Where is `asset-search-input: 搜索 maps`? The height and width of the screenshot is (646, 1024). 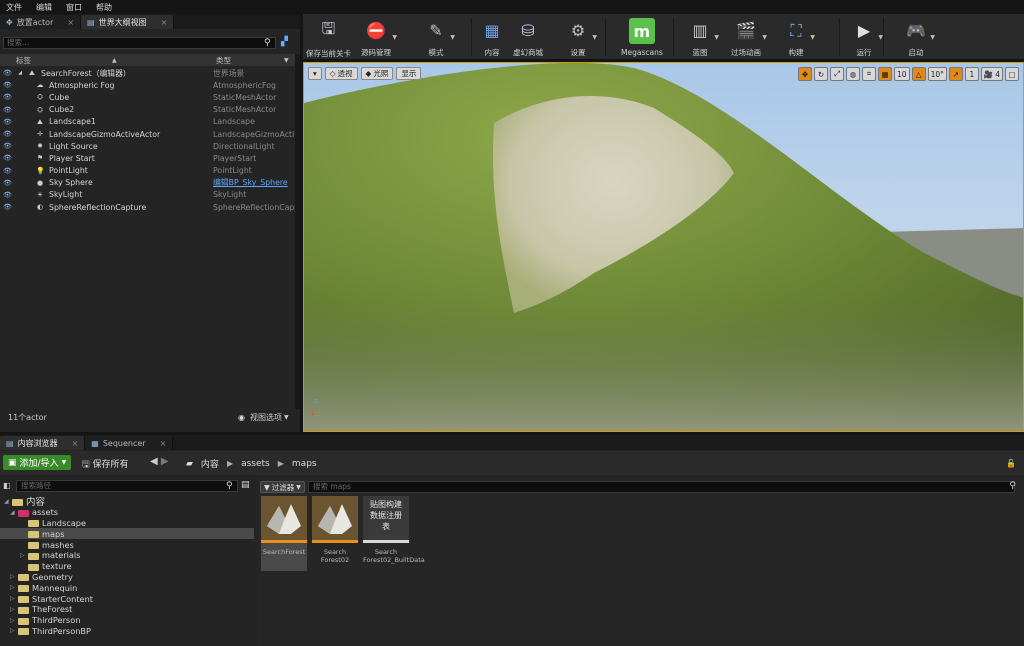 asset-search-input: 搜索 maps is located at coordinates (661, 487).